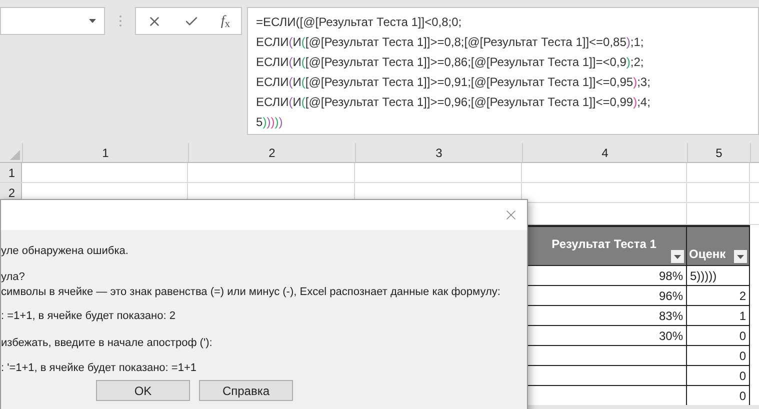  Describe the element at coordinates (250, 292) in the screenshot. I see `dialog-text: символы в ячейке — это знак равенства (=) или минус (-), Excel распознает данные как формулу:` at that location.